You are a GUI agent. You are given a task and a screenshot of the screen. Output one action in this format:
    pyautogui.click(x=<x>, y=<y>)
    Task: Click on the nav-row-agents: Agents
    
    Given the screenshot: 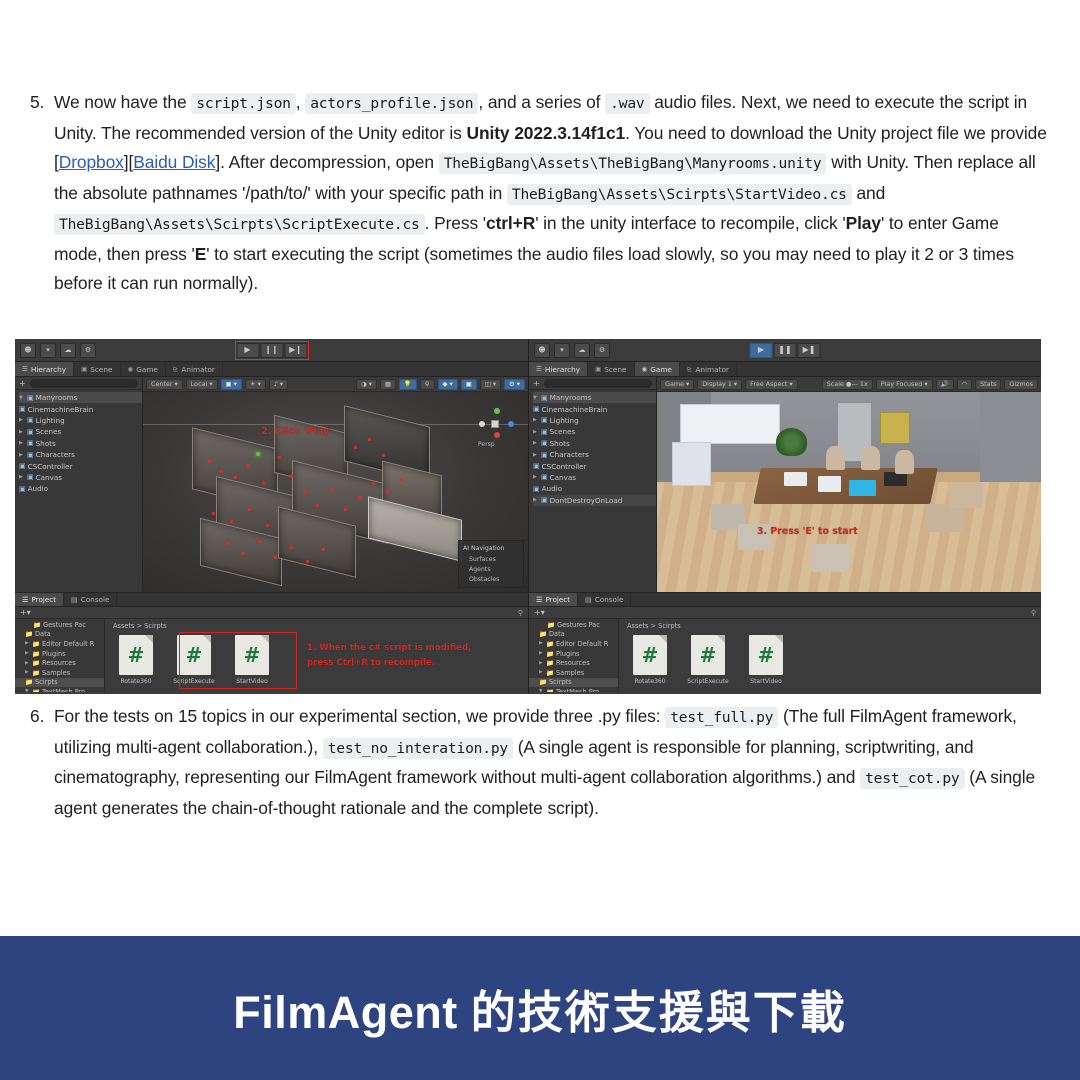 What is the action you would take?
    pyautogui.click(x=491, y=570)
    